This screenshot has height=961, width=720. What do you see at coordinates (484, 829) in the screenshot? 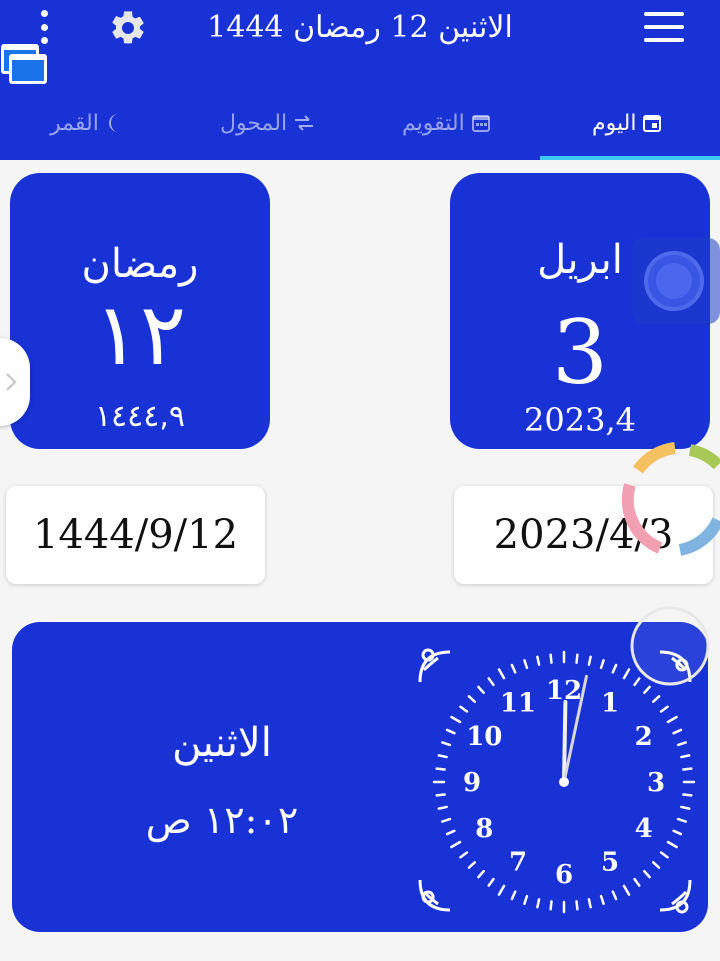
I see `clock-numeral: 8` at bounding box center [484, 829].